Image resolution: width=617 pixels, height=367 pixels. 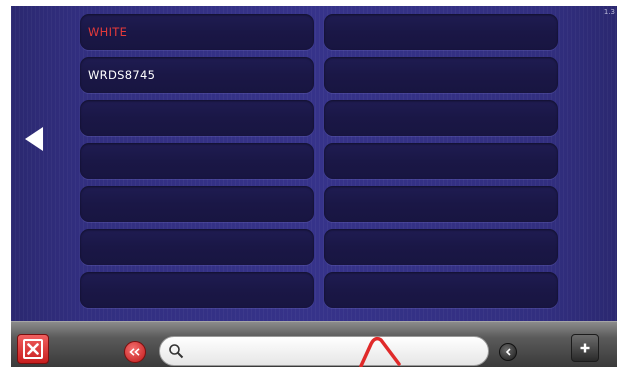 I want to click on previous-button, so click(x=508, y=352).